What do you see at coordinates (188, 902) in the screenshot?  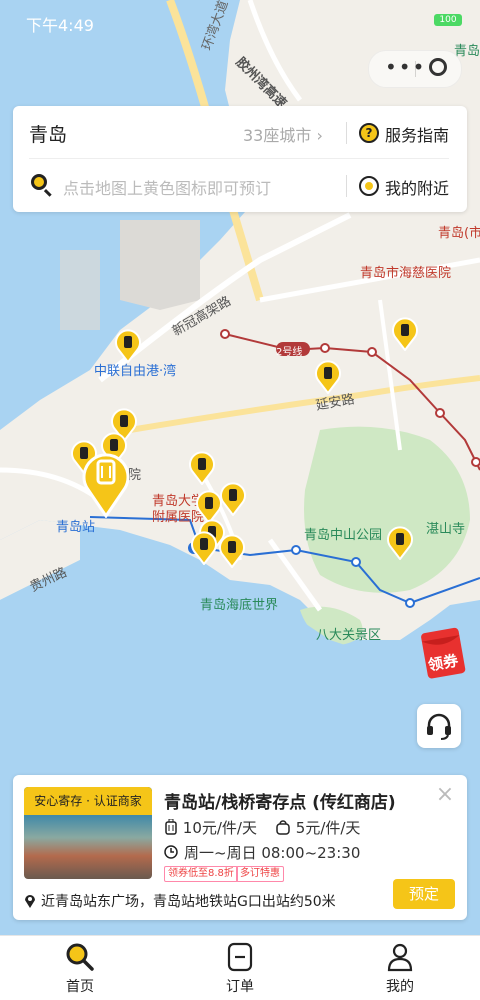 I see `store-address: 近青岛站东广场，青岛站地铁站G口出站约50米` at bounding box center [188, 902].